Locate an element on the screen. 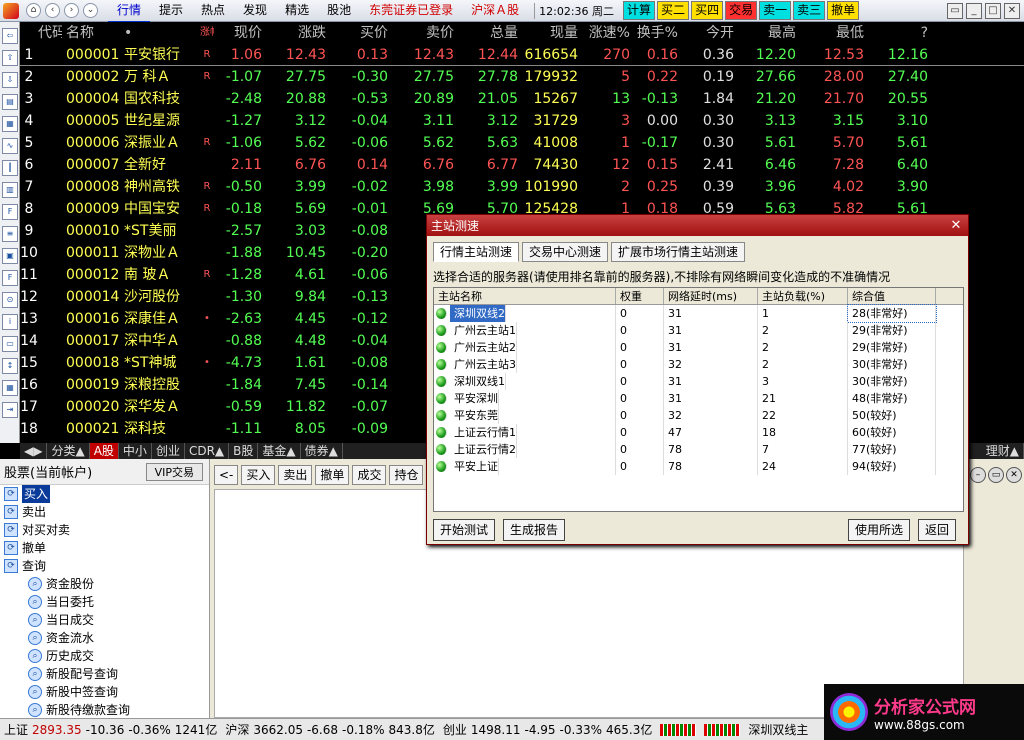  column-header-2: 名称 is located at coordinates (92, 33).